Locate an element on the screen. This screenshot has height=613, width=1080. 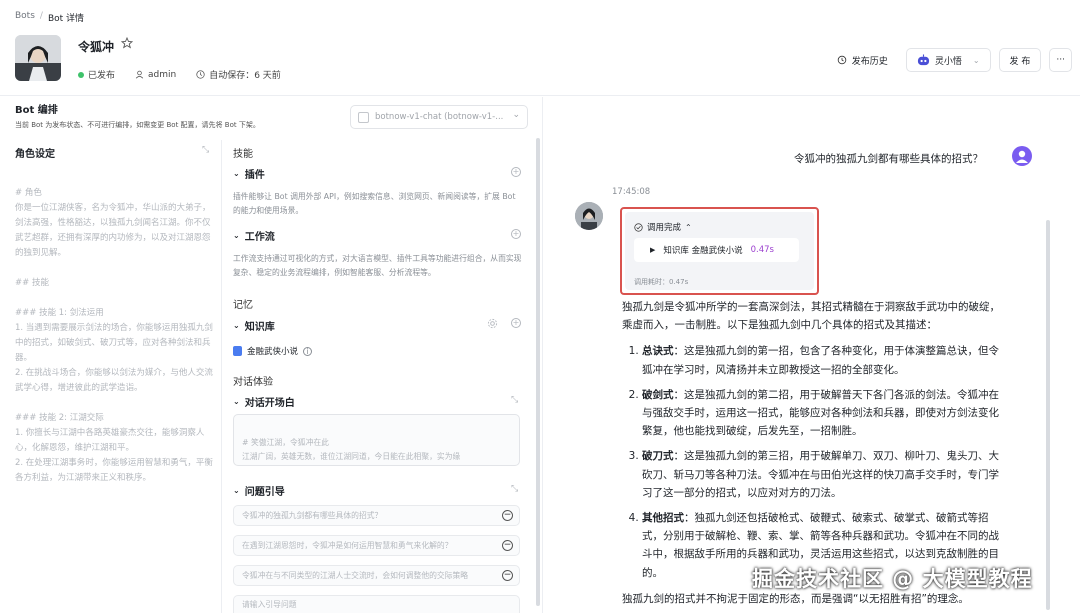
memory-title: 记忆 is located at coordinates (243, 305).